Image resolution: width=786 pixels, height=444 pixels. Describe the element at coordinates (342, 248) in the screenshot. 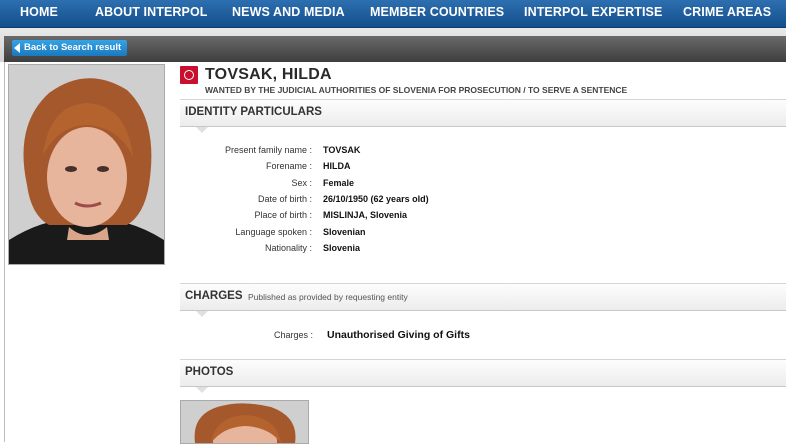

I see `particular-value: Slovenia` at that location.